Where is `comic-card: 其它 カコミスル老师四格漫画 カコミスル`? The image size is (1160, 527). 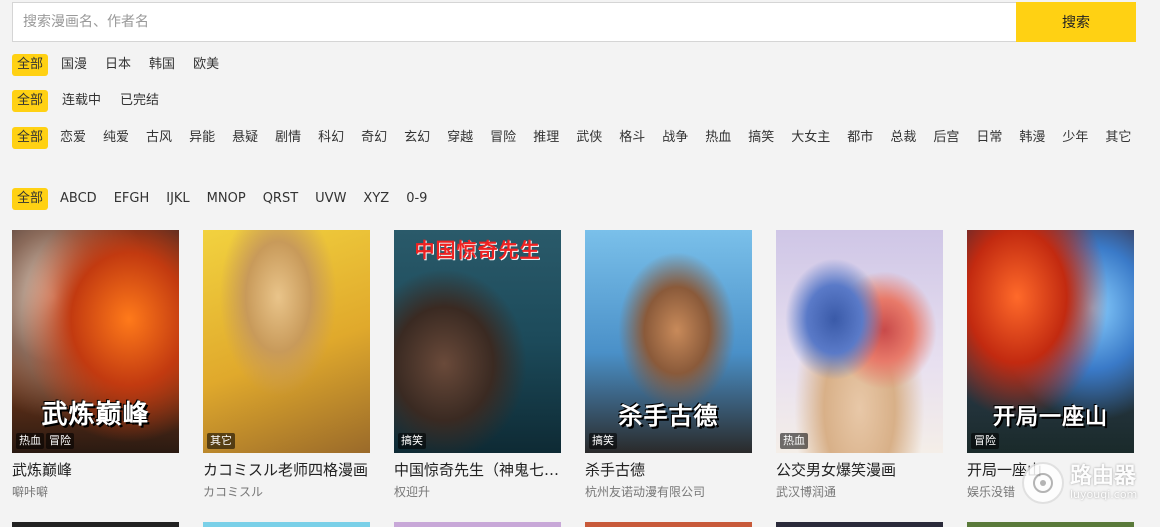
comic-card: 其它 カコミスル老师四格漫画 カコミスル is located at coordinates (286, 365).